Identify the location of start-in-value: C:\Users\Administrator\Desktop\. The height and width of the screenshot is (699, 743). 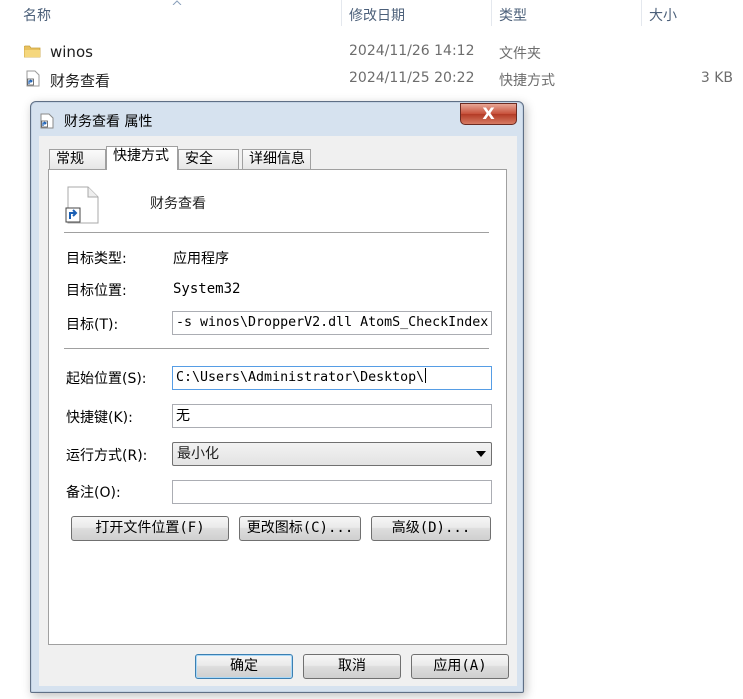
(300, 377).